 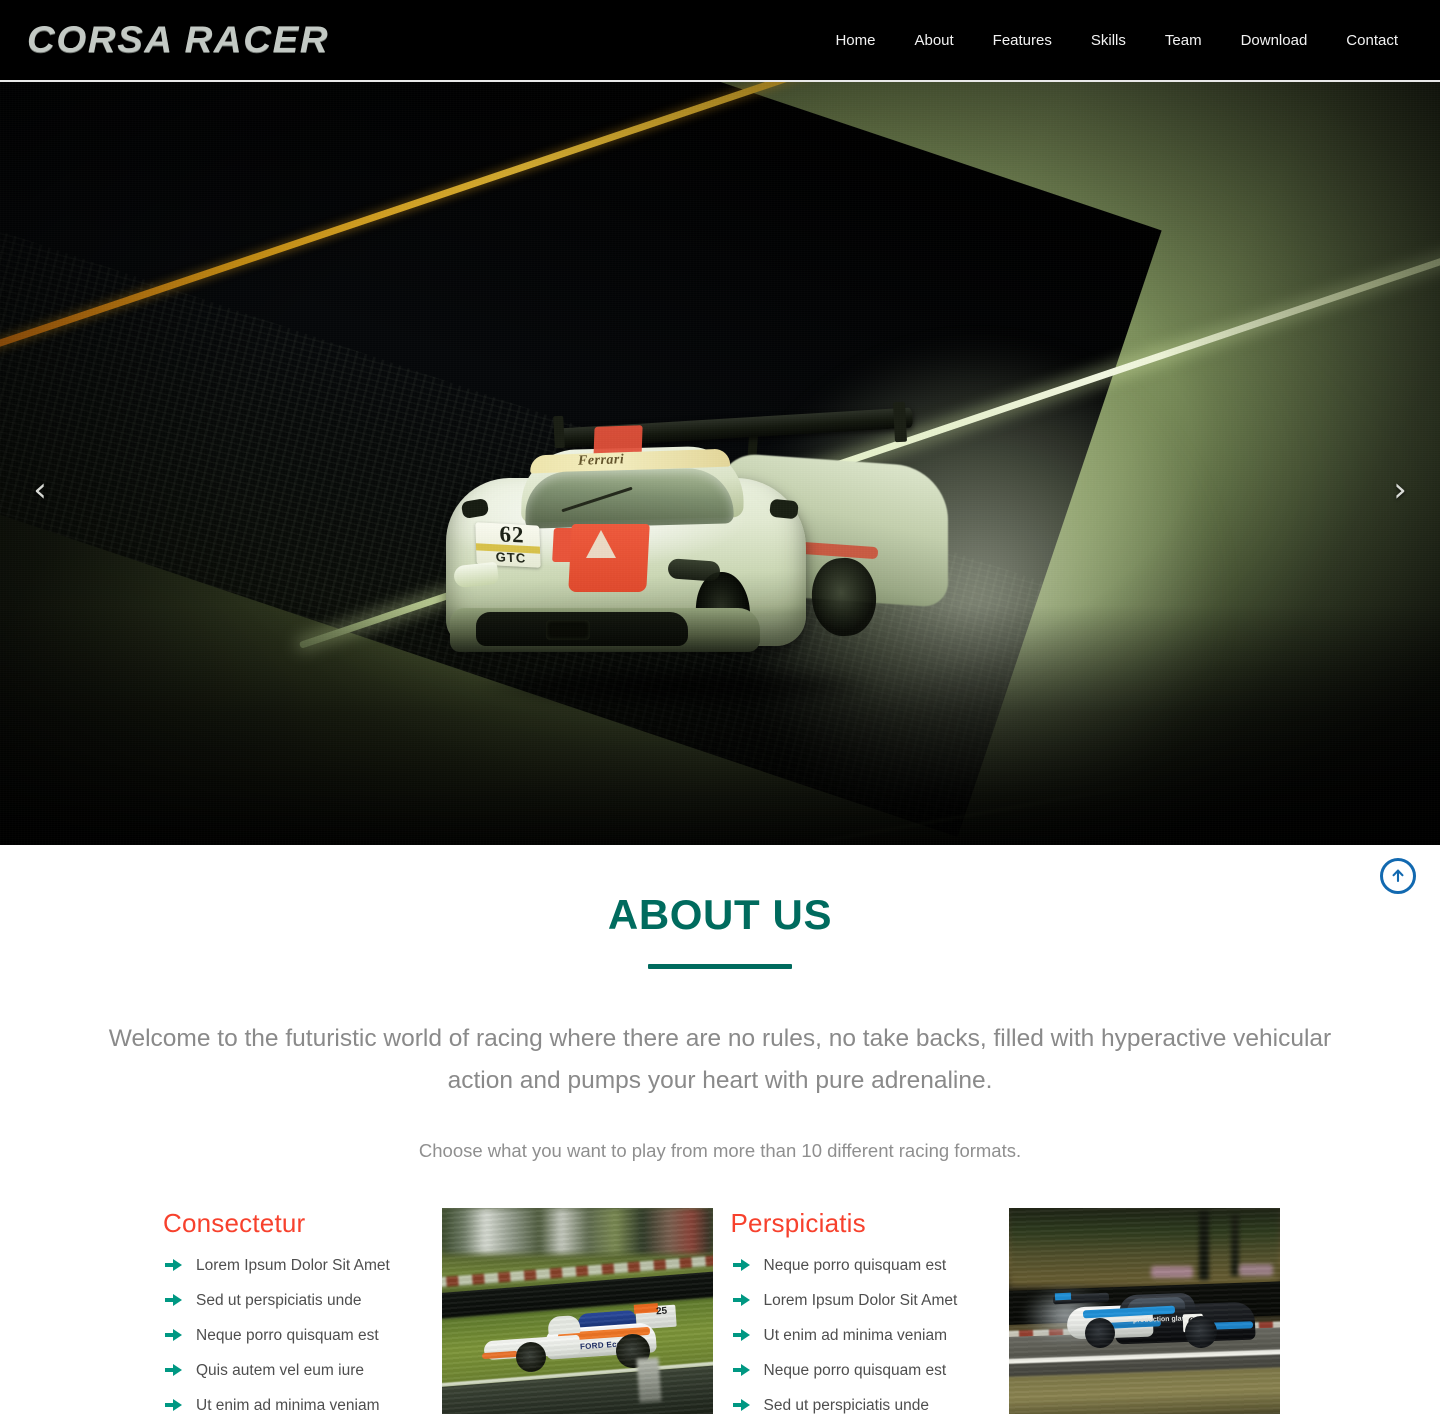 What do you see at coordinates (577, 1311) in the screenshot?
I see `column-image-formula-car: 25 FORD EcoBoost` at bounding box center [577, 1311].